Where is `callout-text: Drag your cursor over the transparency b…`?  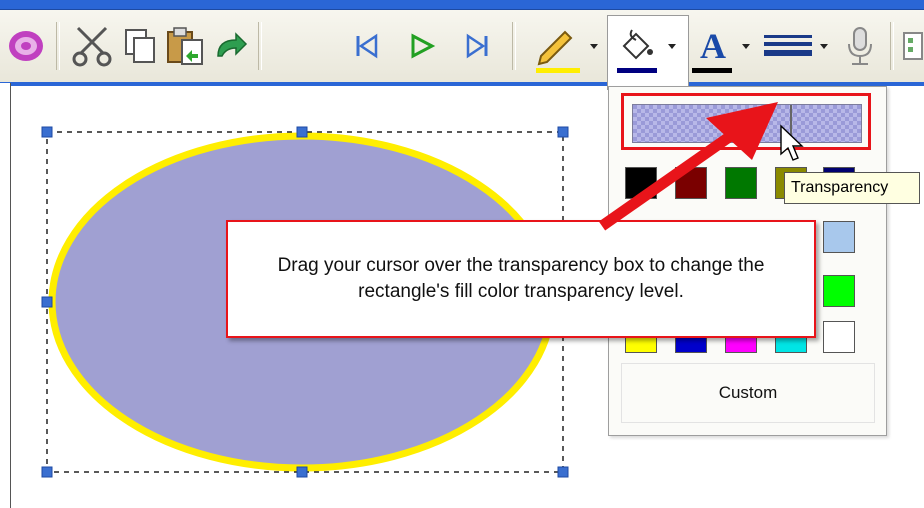
callout-text: Drag your cursor over the transparency b… is located at coordinates (521, 278).